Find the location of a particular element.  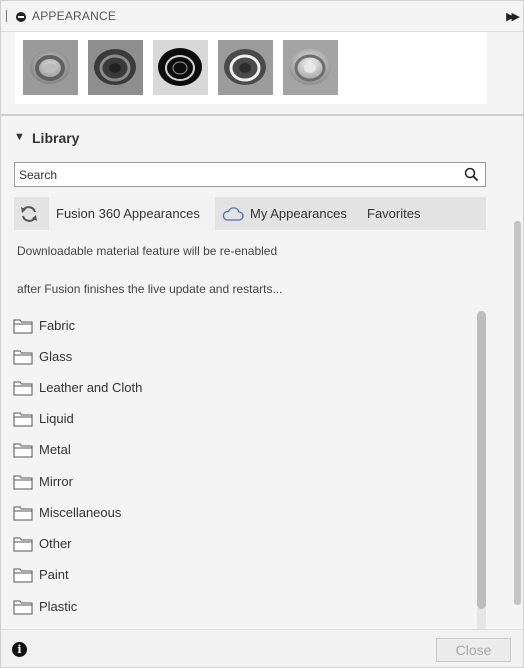

section-divider is located at coordinates (262, 115).